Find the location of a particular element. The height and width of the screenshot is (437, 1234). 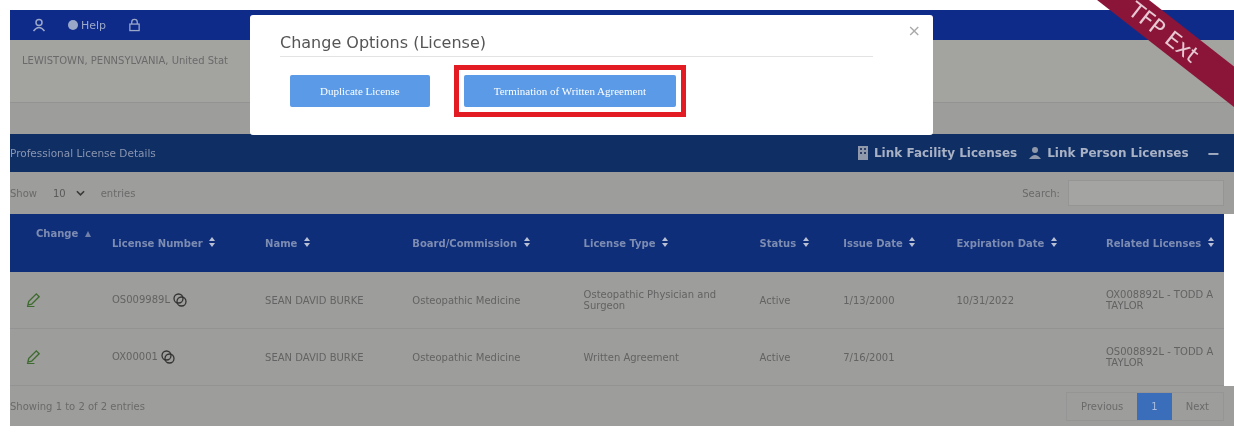

column-header: Change is located at coordinates (57, 243).